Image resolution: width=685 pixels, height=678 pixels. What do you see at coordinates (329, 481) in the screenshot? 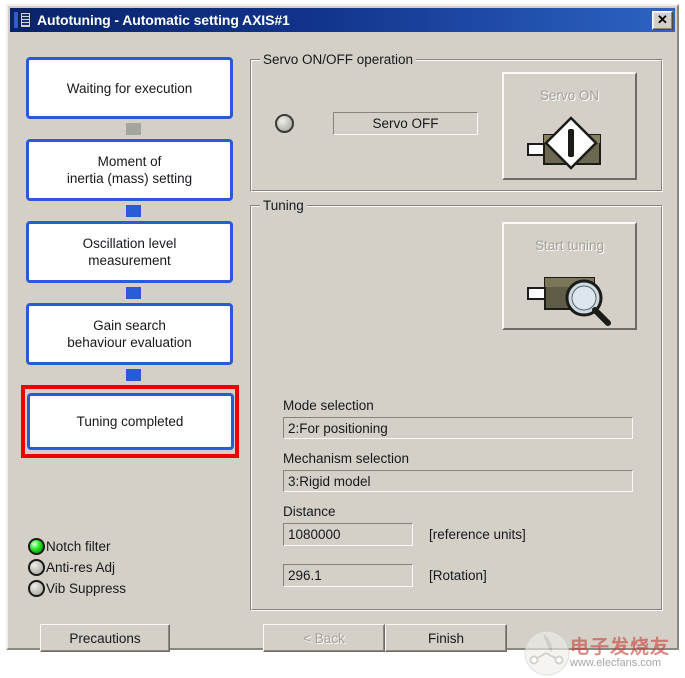
I see `mechanism-selection-value: 3:Rigid model` at bounding box center [329, 481].